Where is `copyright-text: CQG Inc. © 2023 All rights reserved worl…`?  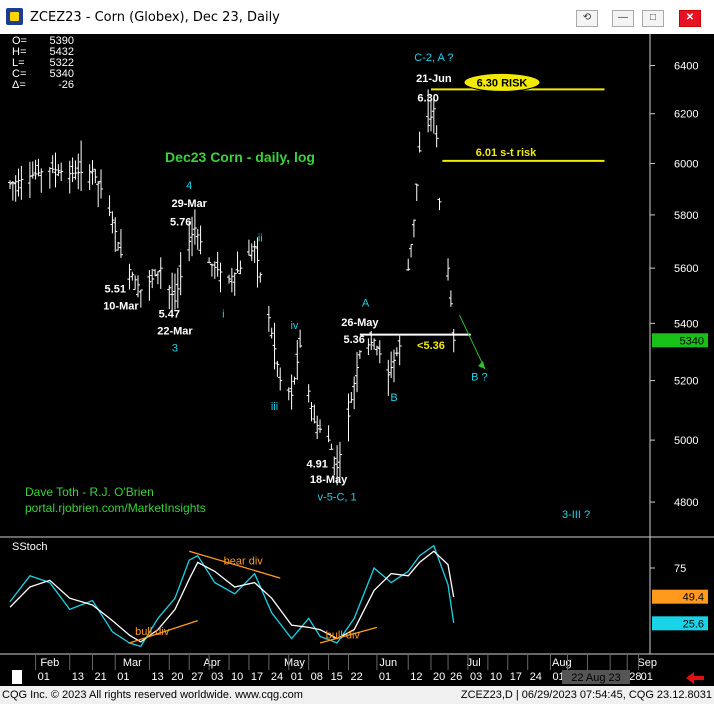 copyright-text: CQG Inc. © 2023 All rights reserved worl… is located at coordinates (152, 695).